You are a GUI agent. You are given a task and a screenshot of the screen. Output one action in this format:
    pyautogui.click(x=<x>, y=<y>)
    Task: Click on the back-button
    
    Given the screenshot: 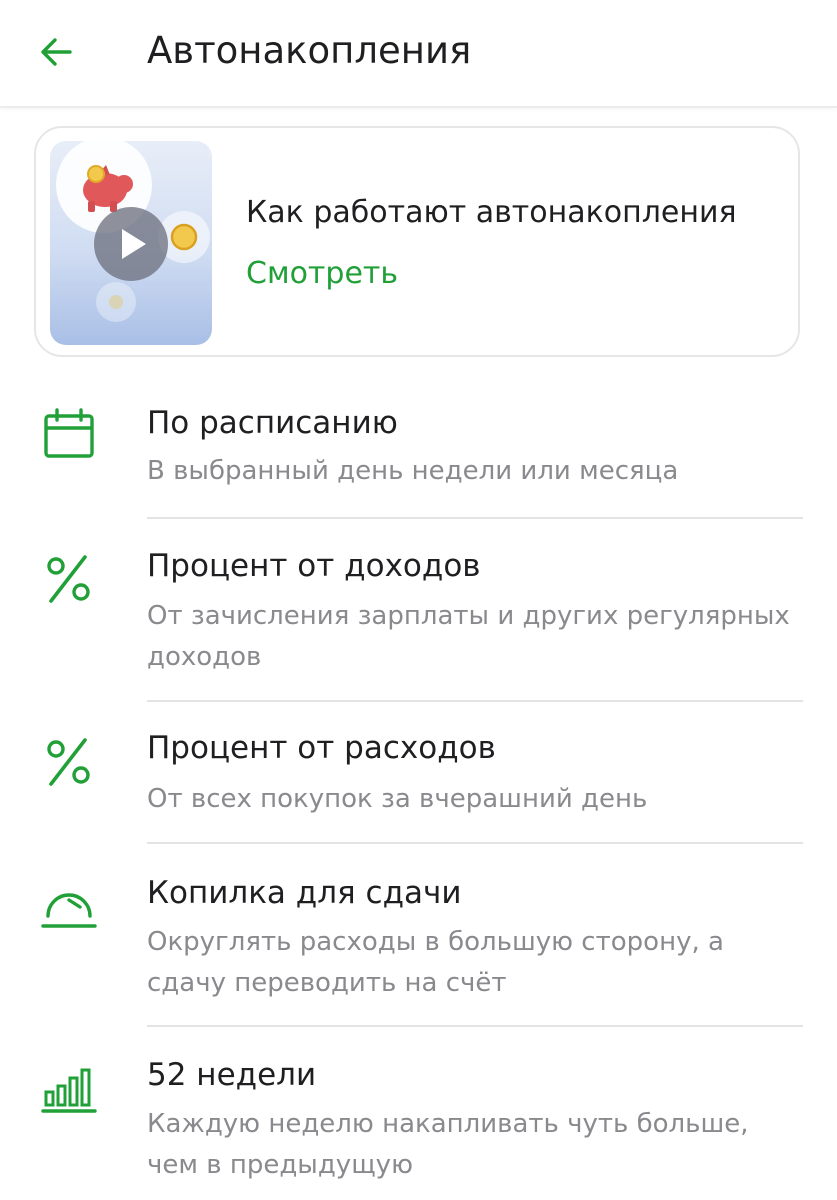 What is the action you would take?
    pyautogui.click(x=56, y=52)
    